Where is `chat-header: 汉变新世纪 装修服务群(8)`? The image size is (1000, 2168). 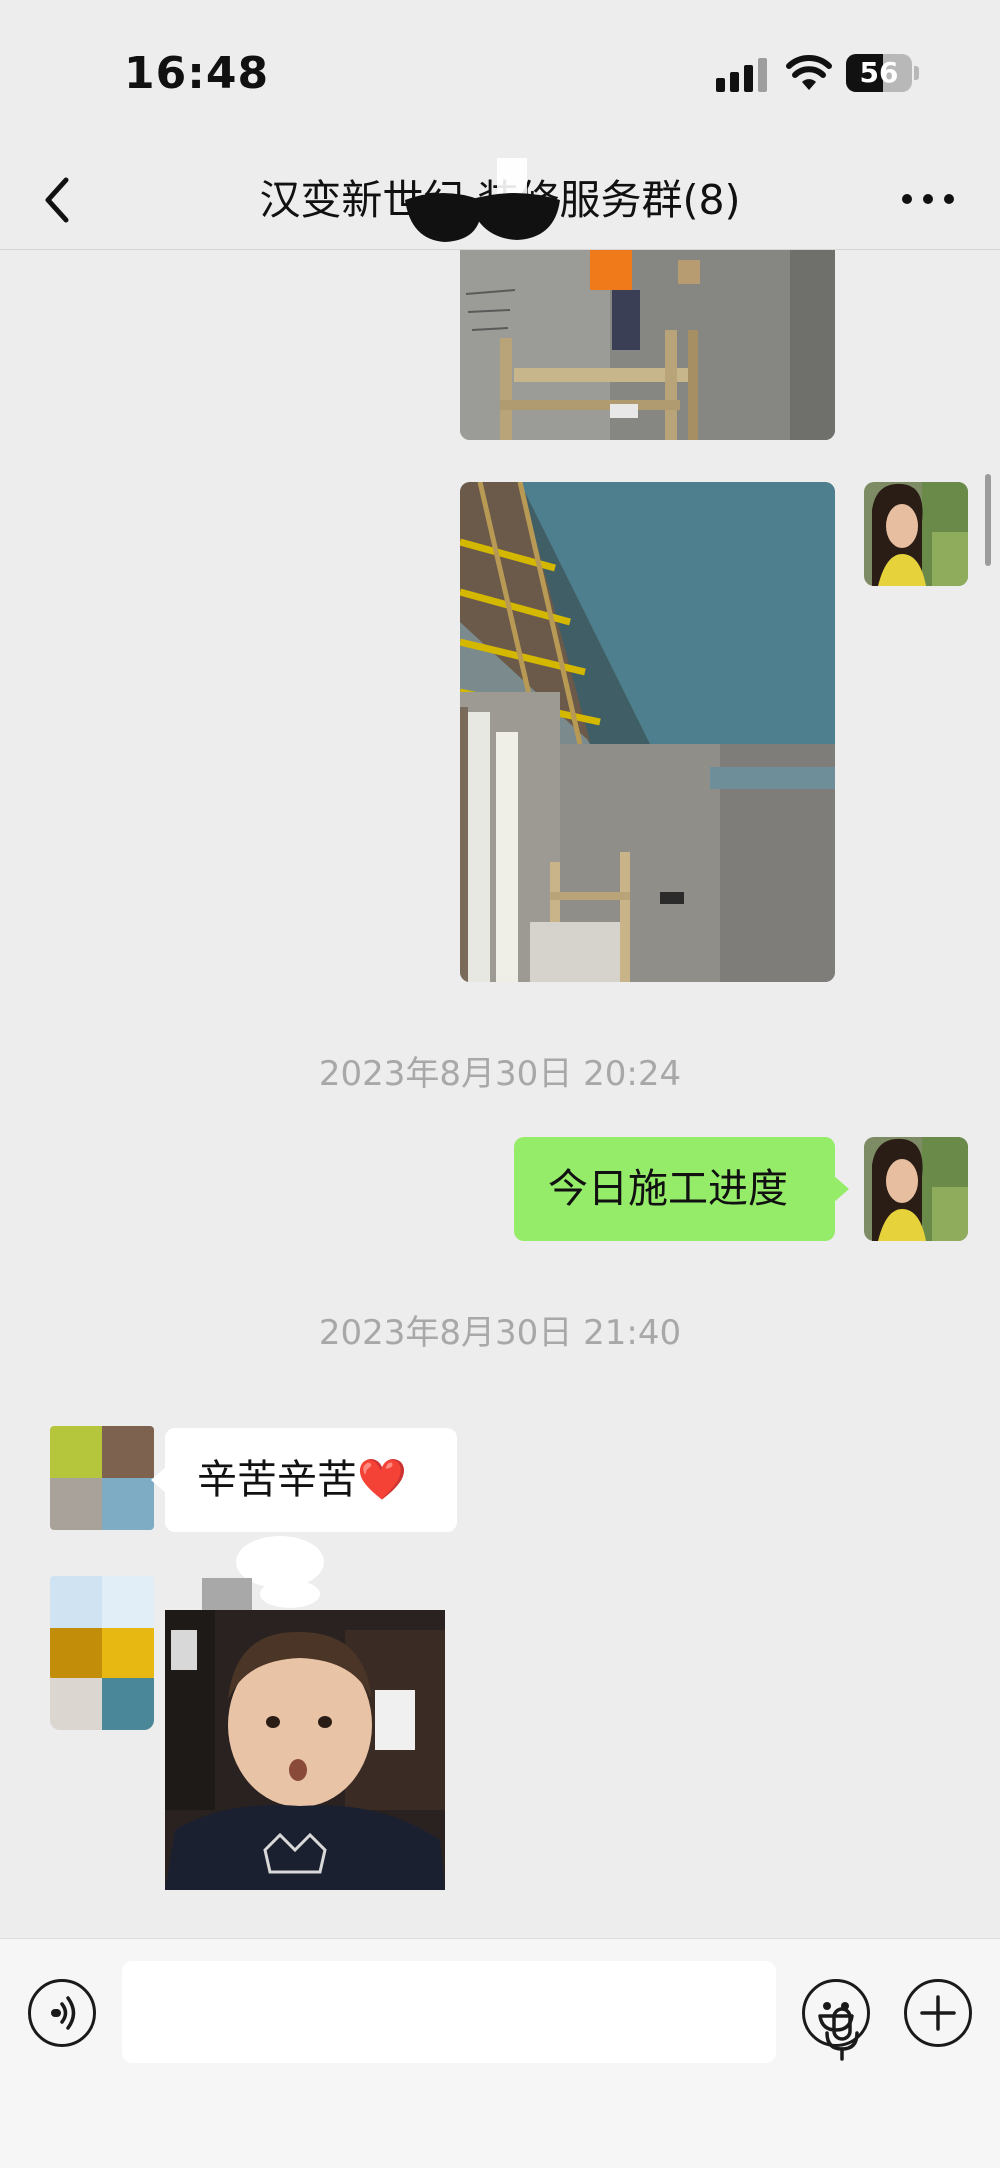 chat-header: 汉变新世纪 装修服务群(8) is located at coordinates (500, 200).